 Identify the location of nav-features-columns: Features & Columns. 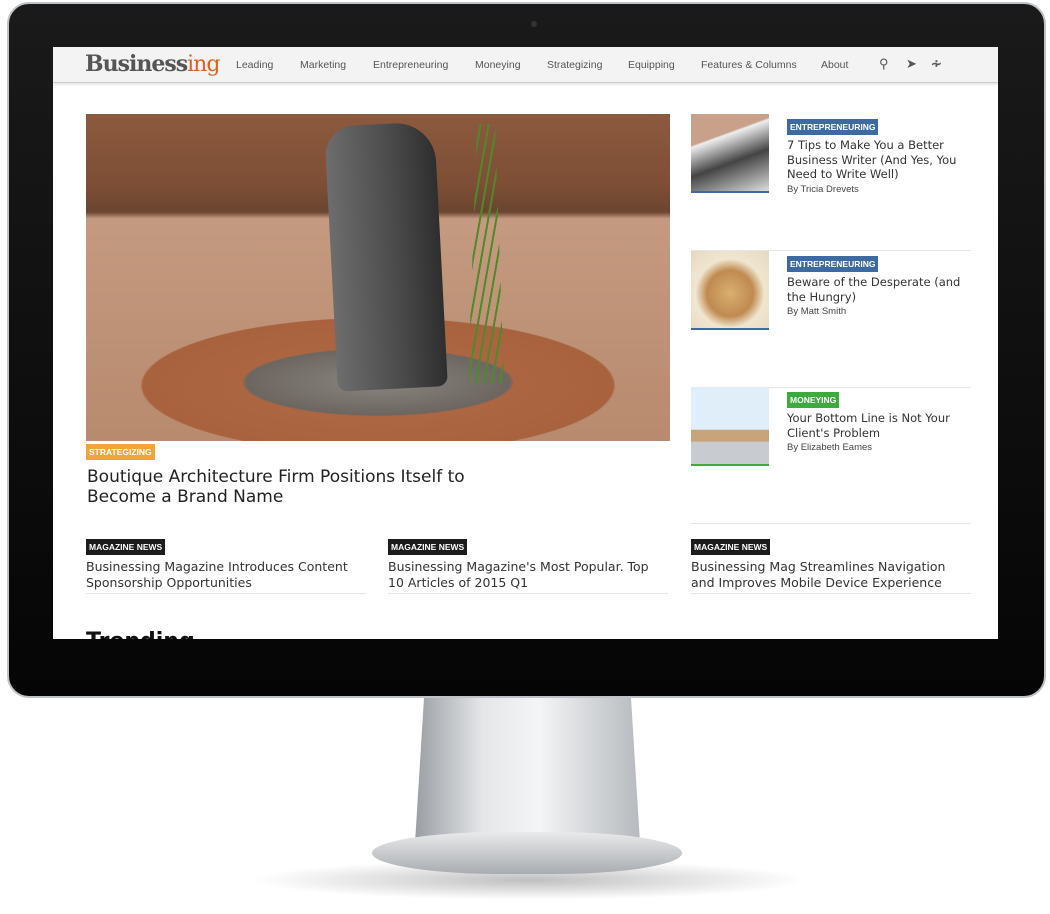
(749, 65).